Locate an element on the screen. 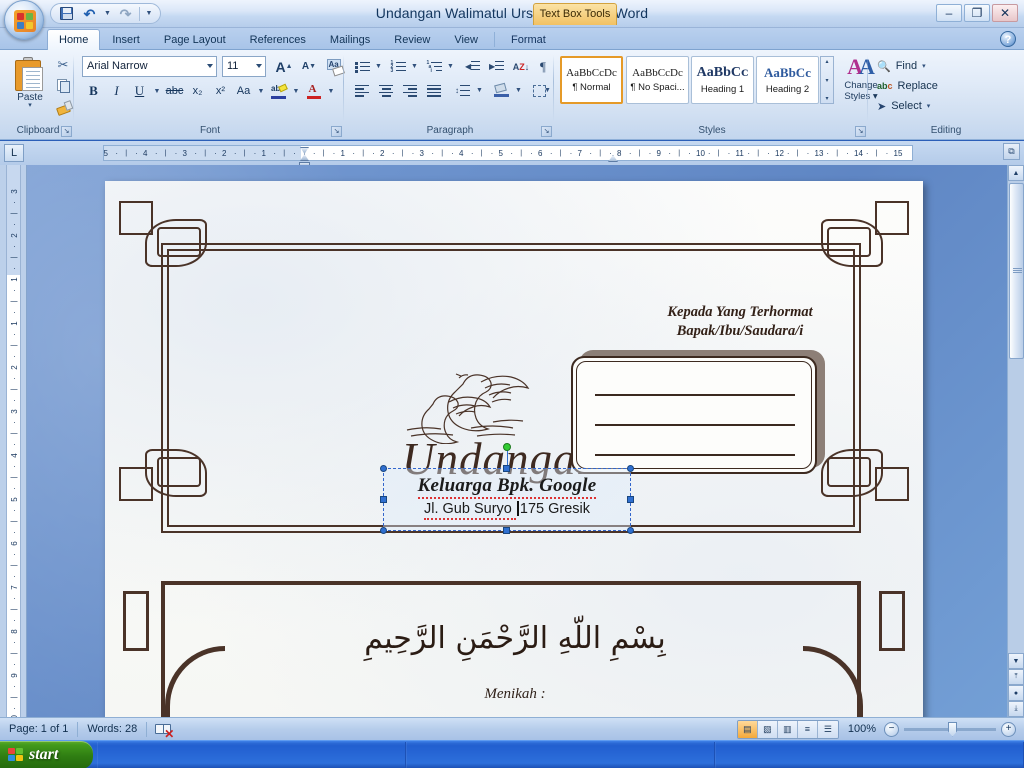  vertical-scrollbar: ▲ ▼ ⤒ ● ⤓ is located at coordinates (1015, 441).